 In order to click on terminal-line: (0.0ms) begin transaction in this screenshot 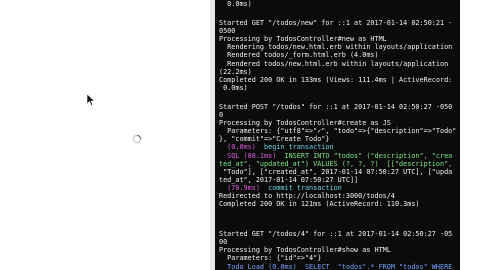, I will do `click(339, 147)`.